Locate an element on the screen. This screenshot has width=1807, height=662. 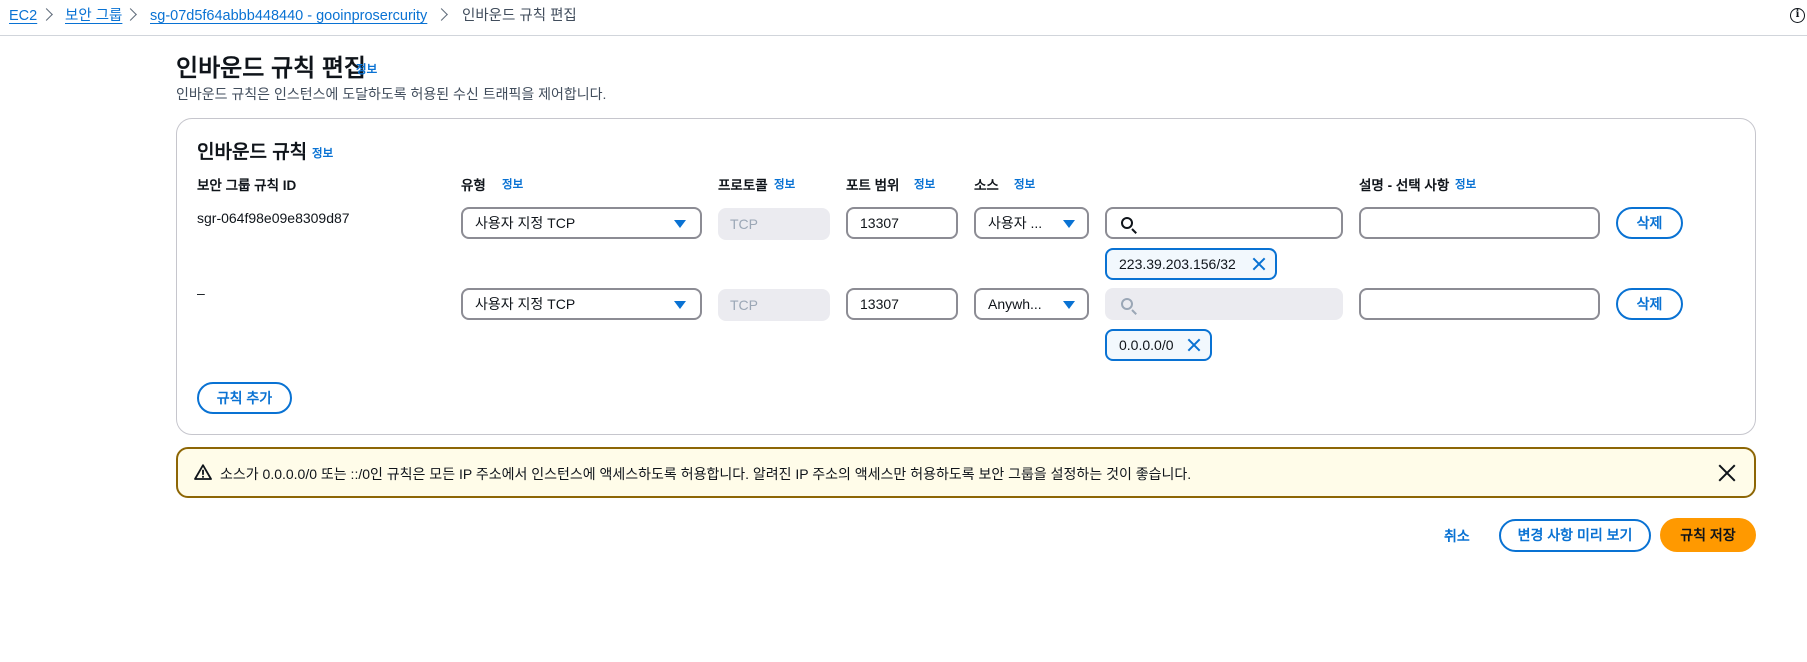
column-header-source: 소스 is located at coordinates (986, 185).